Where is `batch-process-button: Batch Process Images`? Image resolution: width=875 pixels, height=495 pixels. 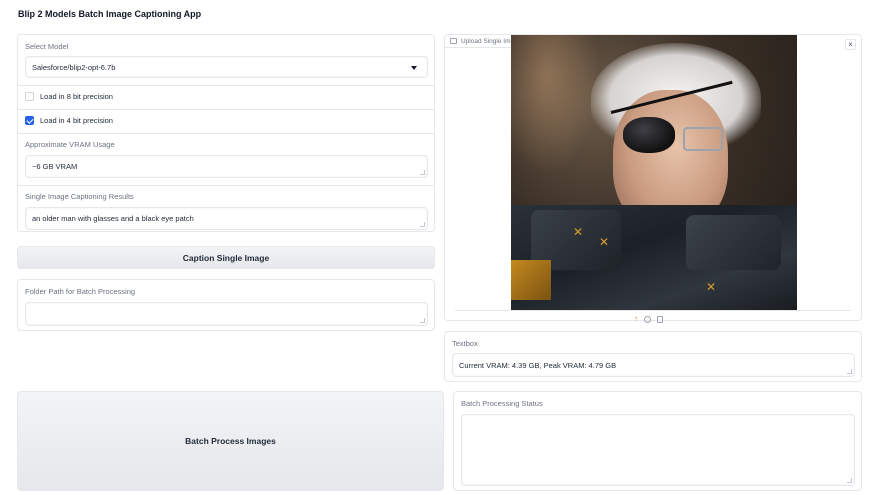
batch-process-button: Batch Process Images is located at coordinates (230, 441).